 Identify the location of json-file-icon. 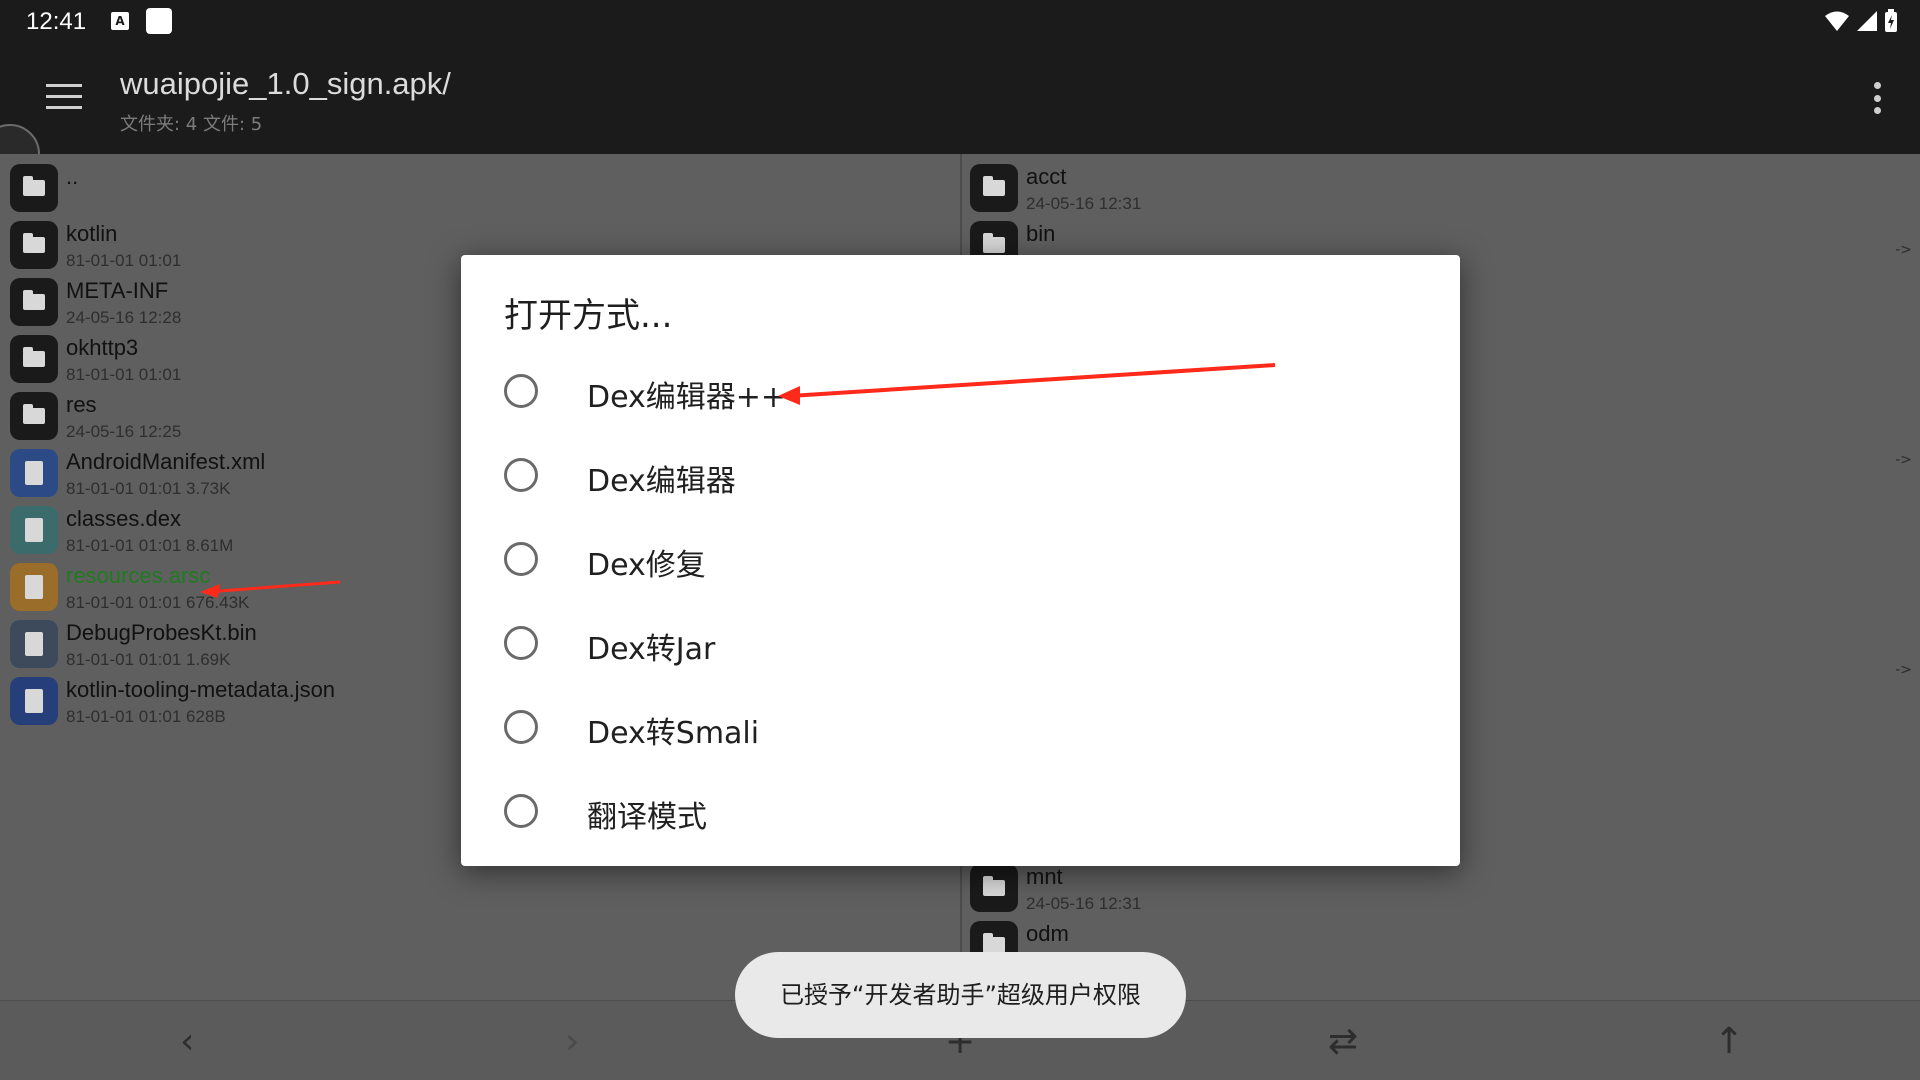
(34, 701).